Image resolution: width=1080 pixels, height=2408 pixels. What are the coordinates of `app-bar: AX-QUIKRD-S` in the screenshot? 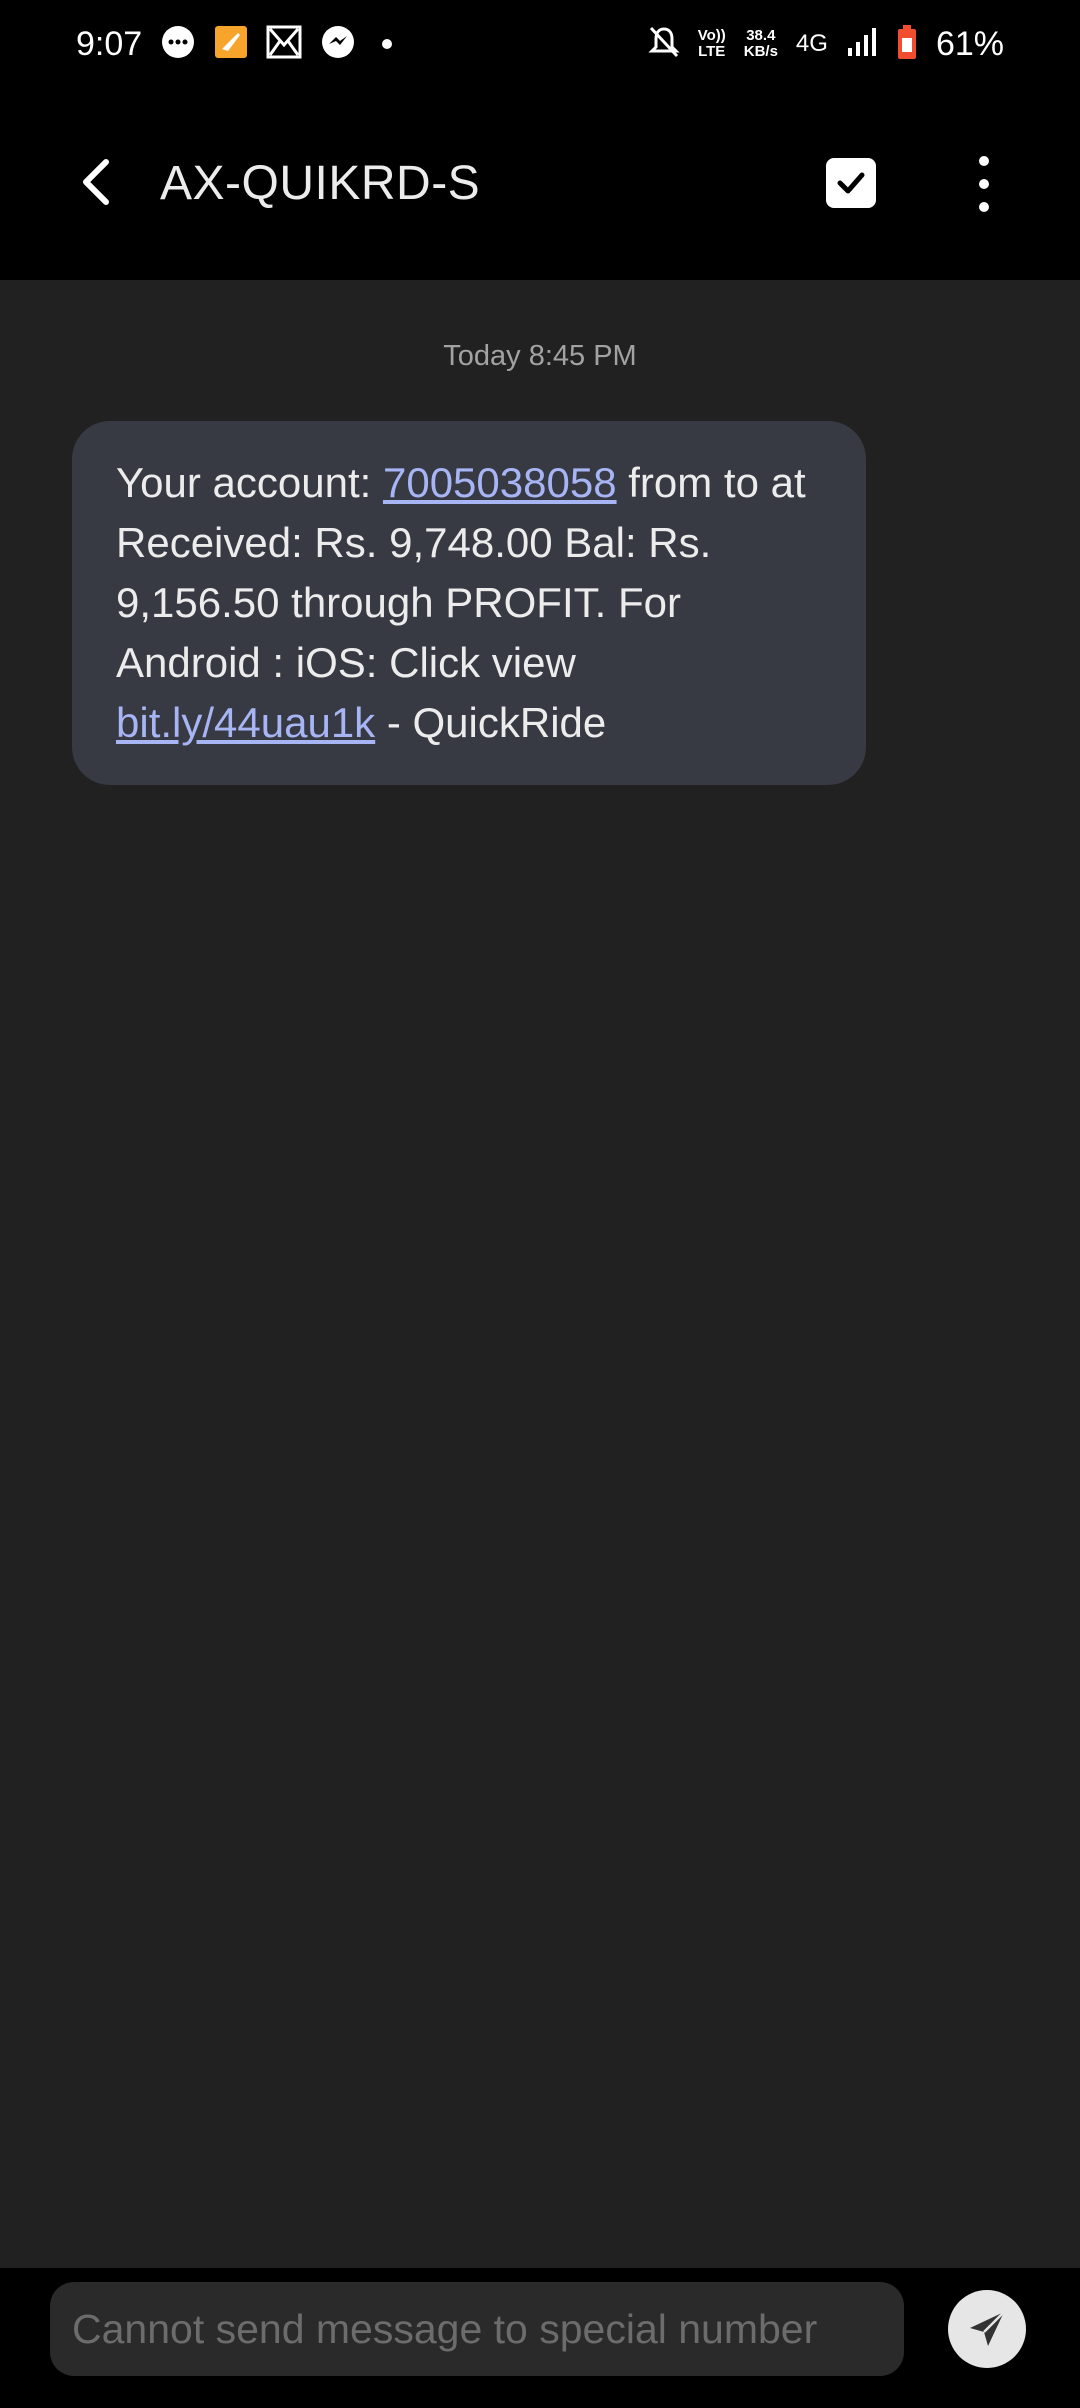 It's located at (540, 184).